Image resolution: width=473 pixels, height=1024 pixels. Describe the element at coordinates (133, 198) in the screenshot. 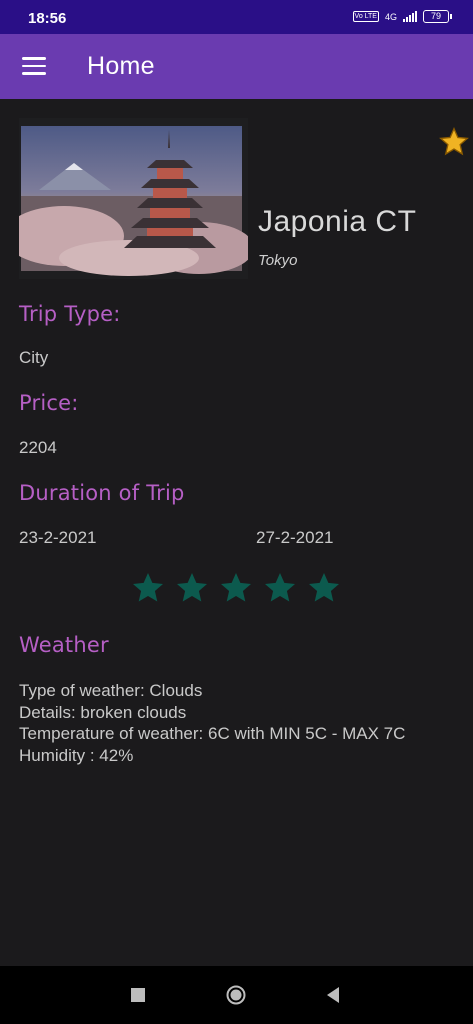

I see `trip-photo-pagoda` at that location.